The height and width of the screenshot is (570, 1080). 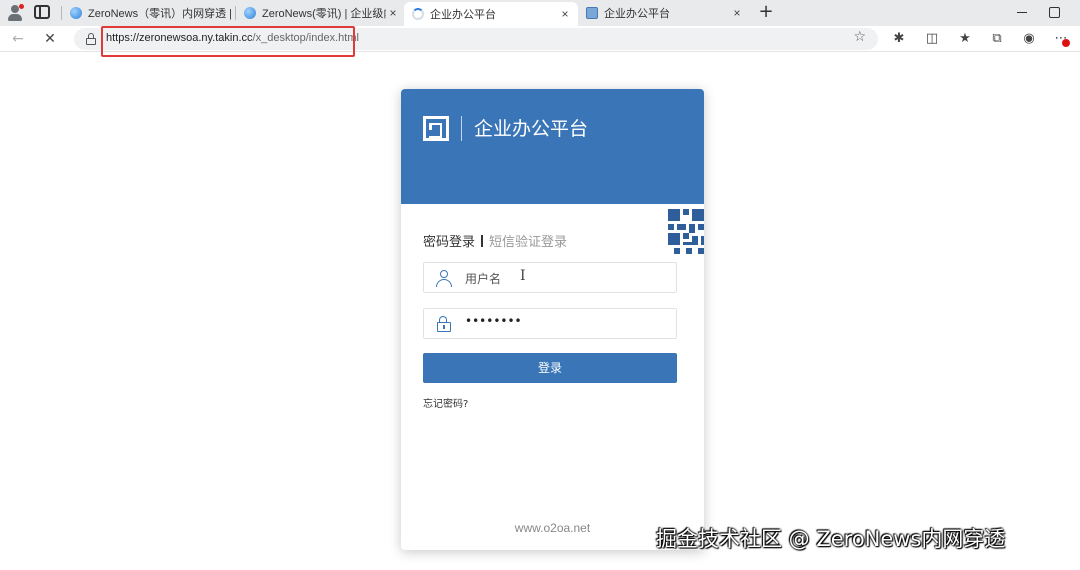 I want to click on forgot-password-link: 忘记密码?, so click(x=445, y=402).